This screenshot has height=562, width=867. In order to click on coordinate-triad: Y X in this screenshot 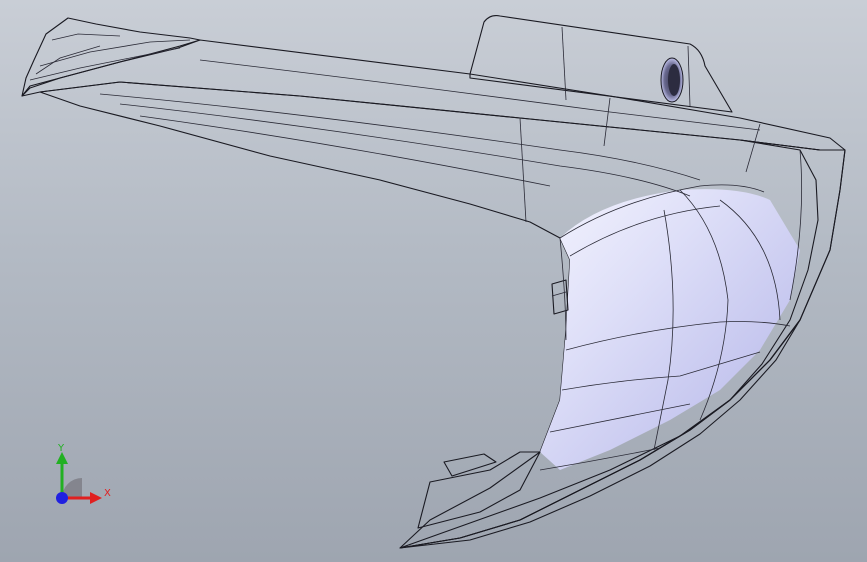, I will do `click(85, 478)`.